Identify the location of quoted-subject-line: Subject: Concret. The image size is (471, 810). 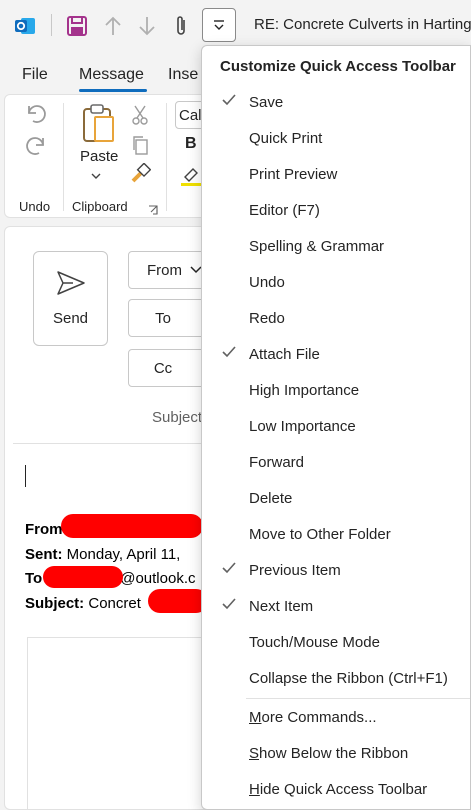
(83, 603).